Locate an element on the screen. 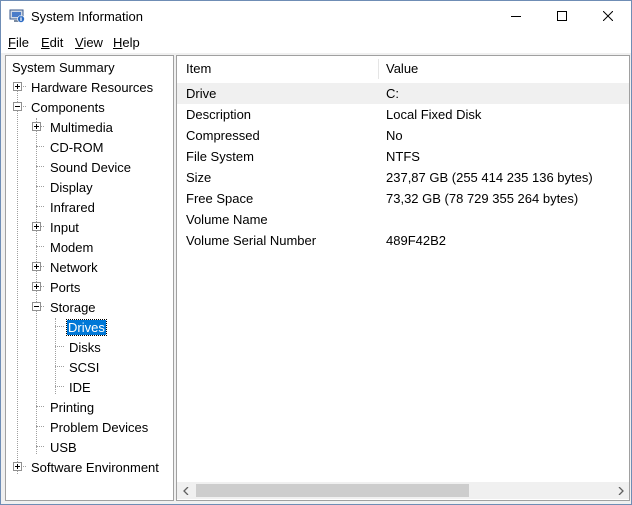 This screenshot has height=505, width=632. chevron-left-icon is located at coordinates (185, 490).